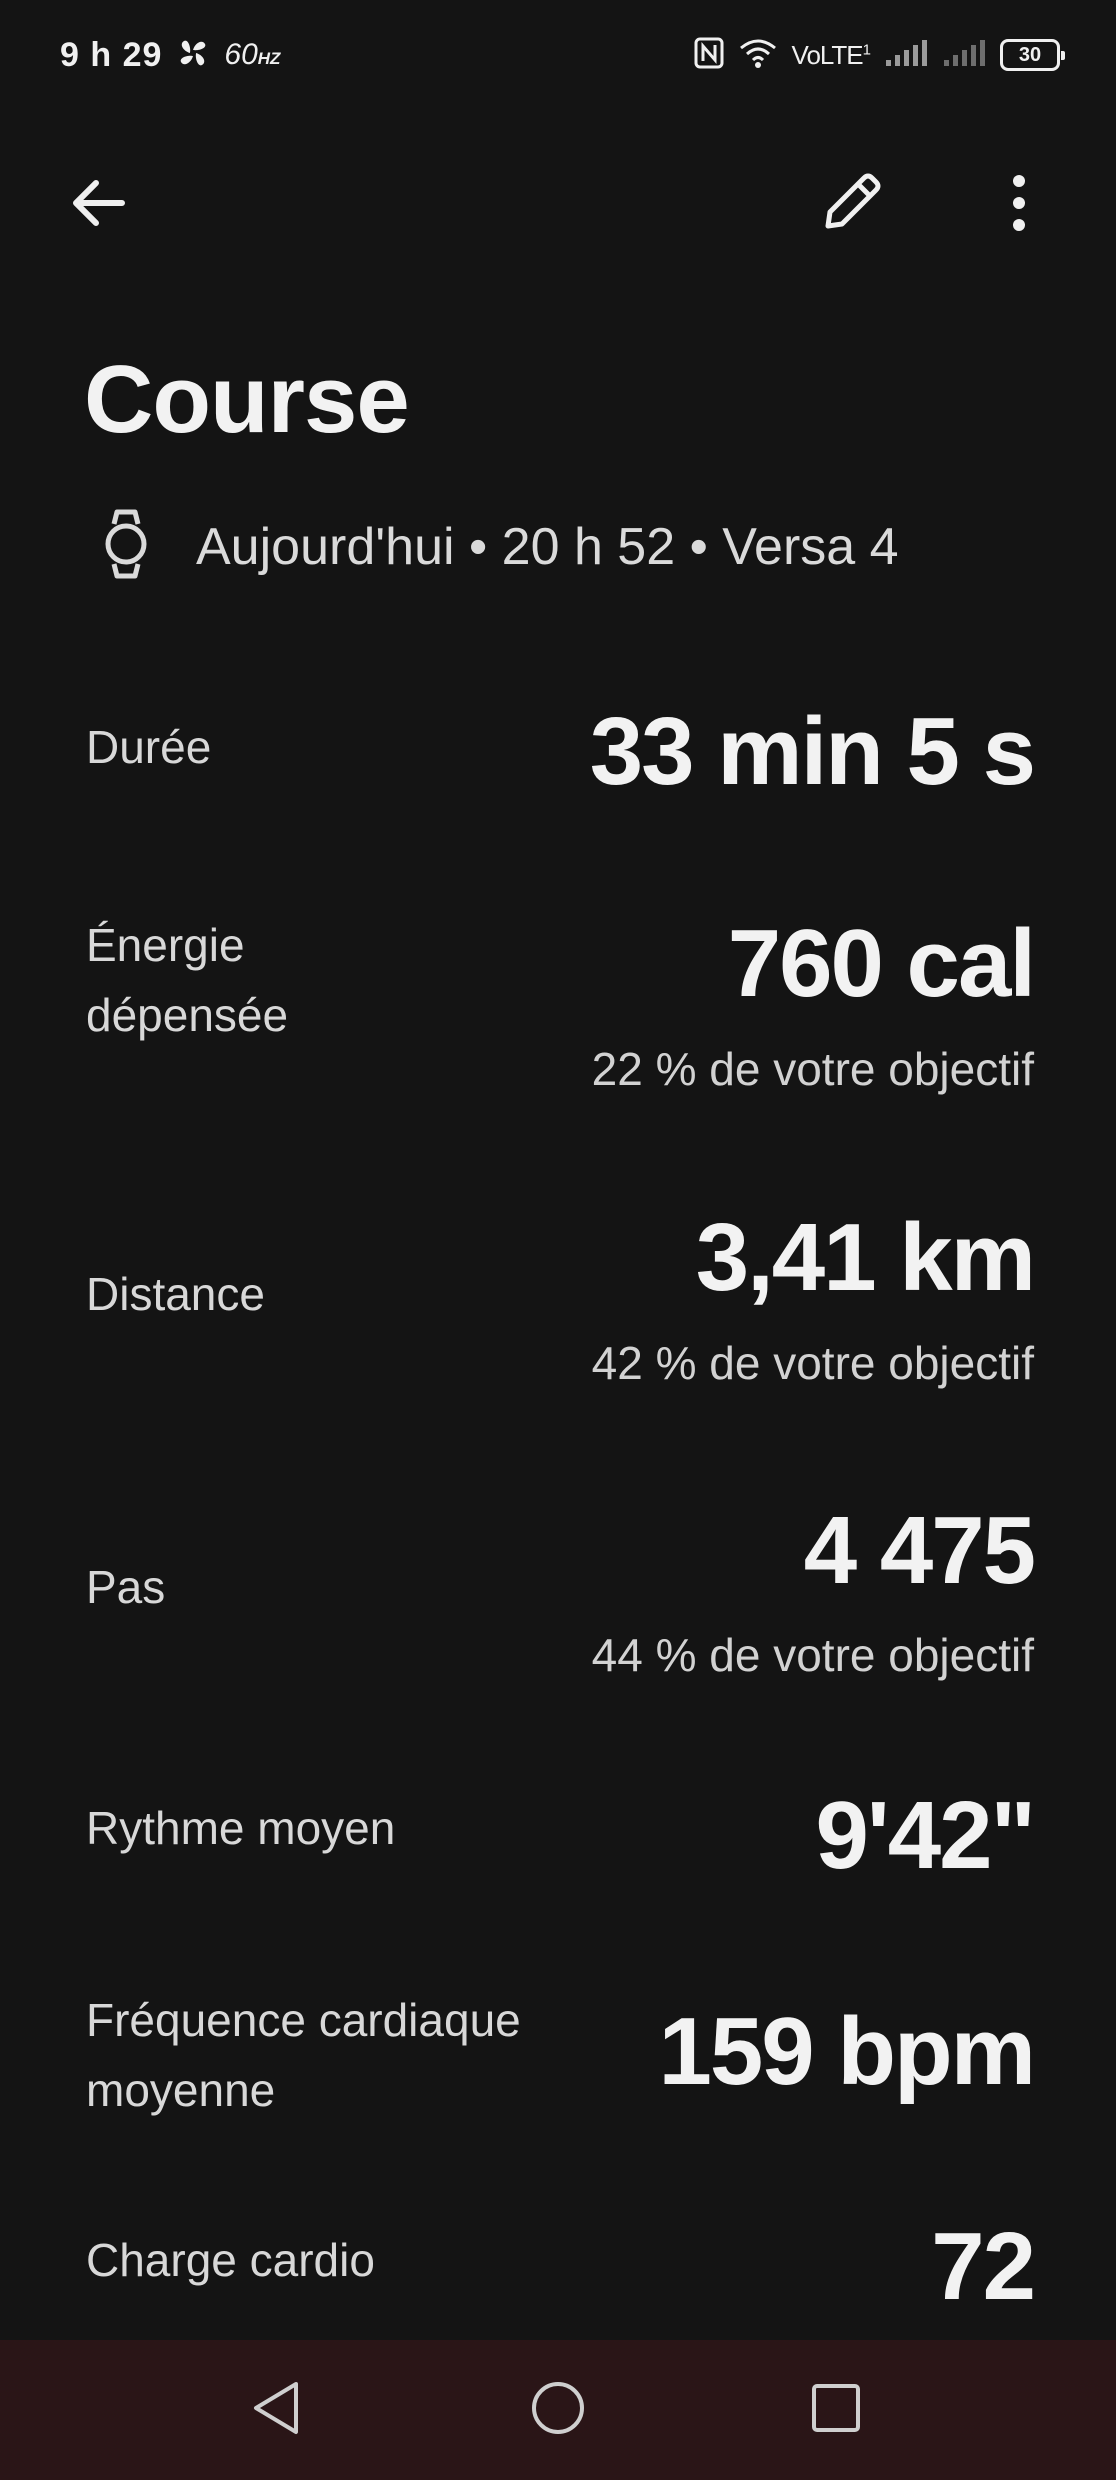 The height and width of the screenshot is (2480, 1116). What do you see at coordinates (1032, 55) in the screenshot?
I see `battery-icon: 30` at bounding box center [1032, 55].